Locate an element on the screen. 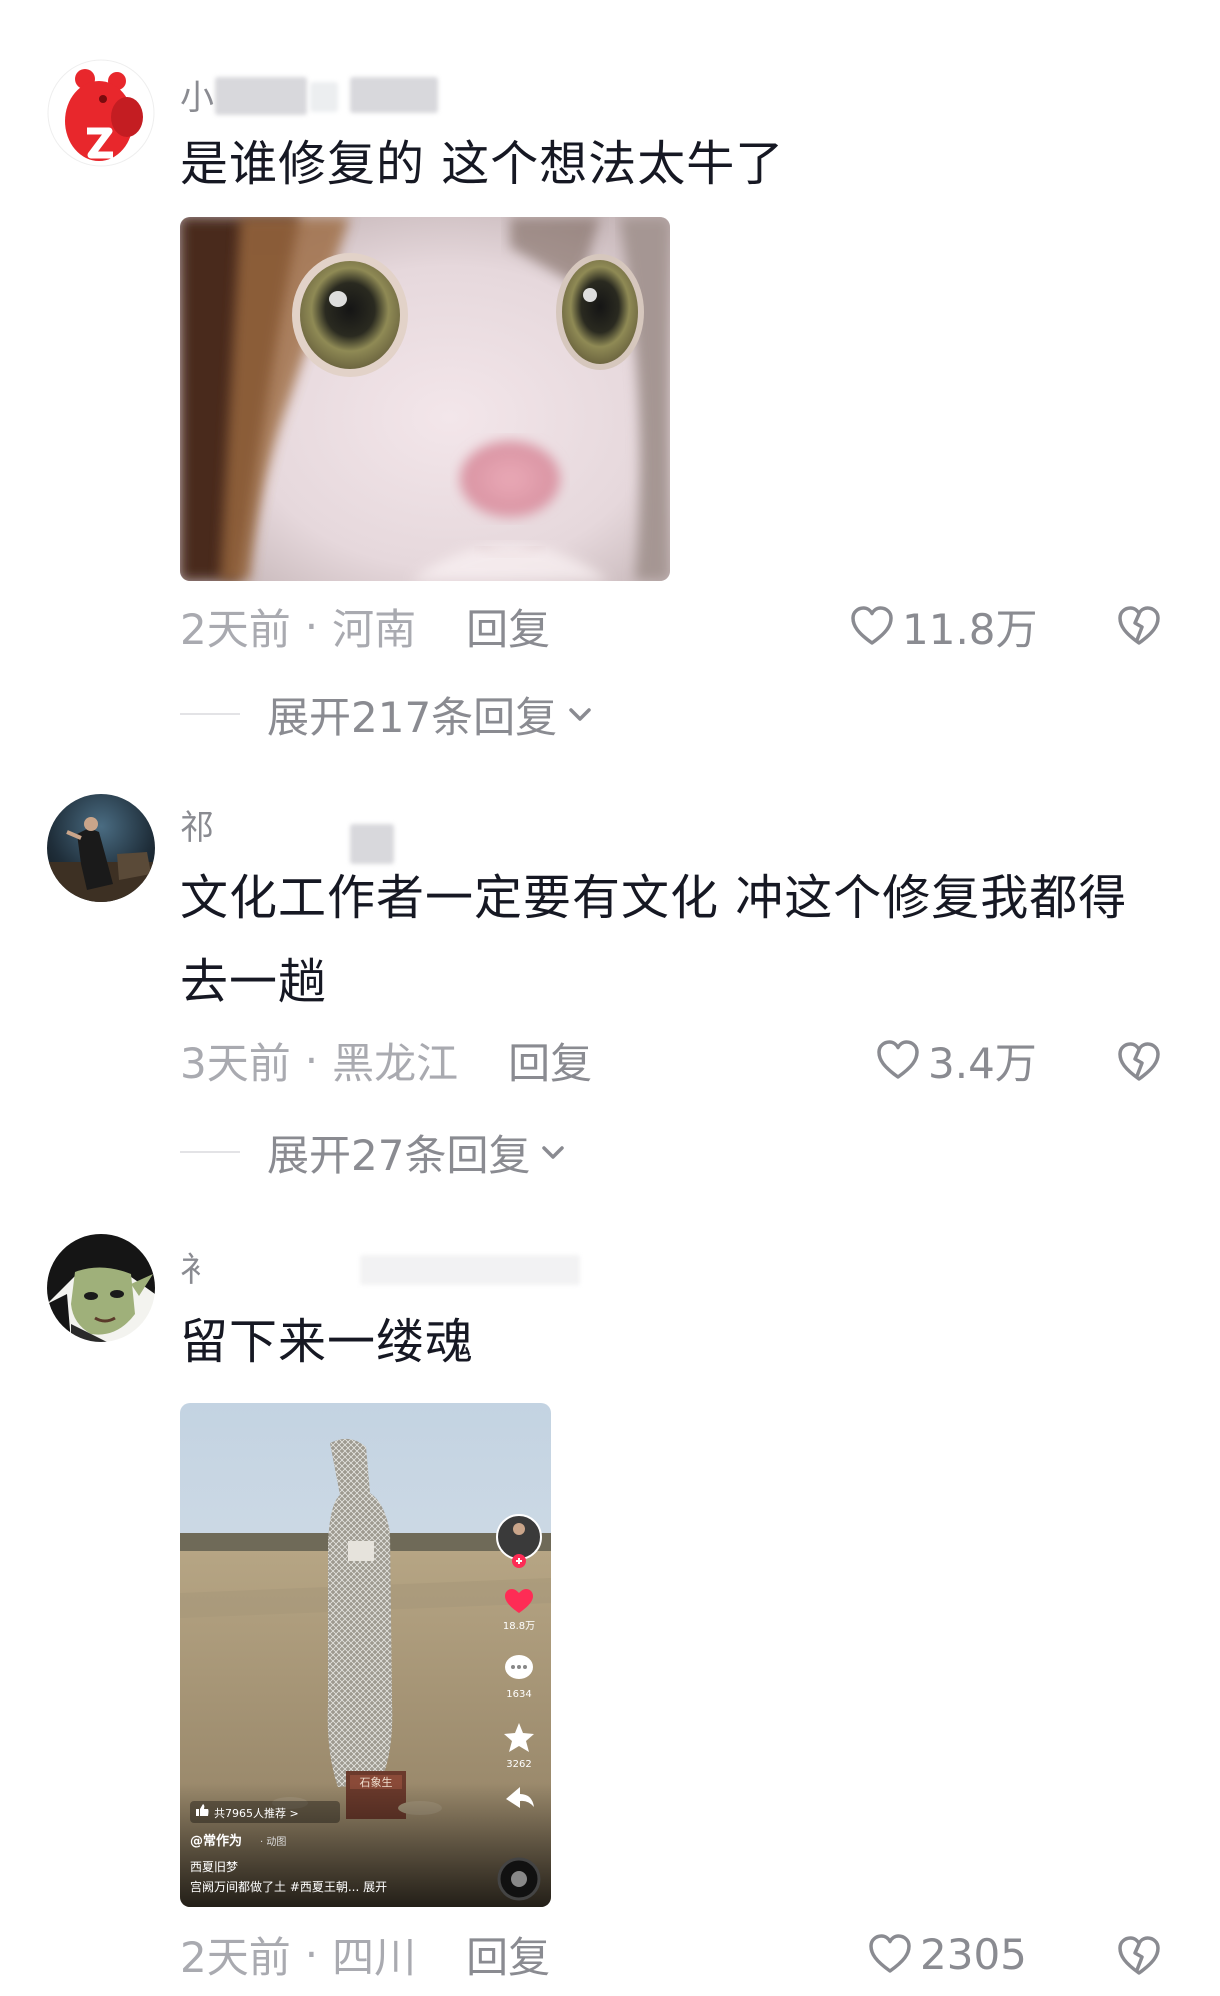 The width and height of the screenshot is (1220, 1996). video-title: 西夏旧梦 is located at coordinates (214, 1867).